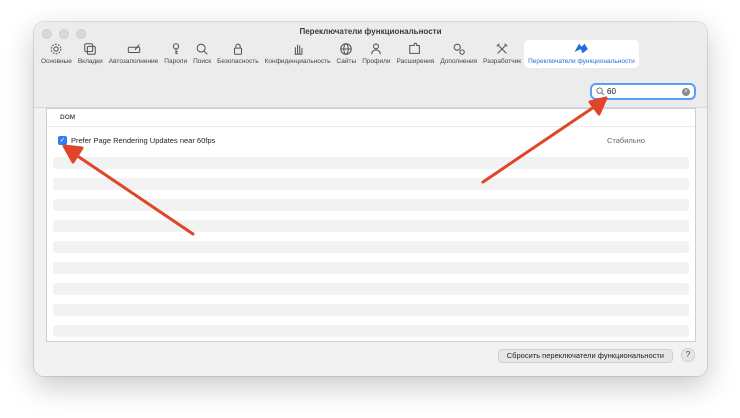  I want to click on search-field: ×, so click(643, 91).